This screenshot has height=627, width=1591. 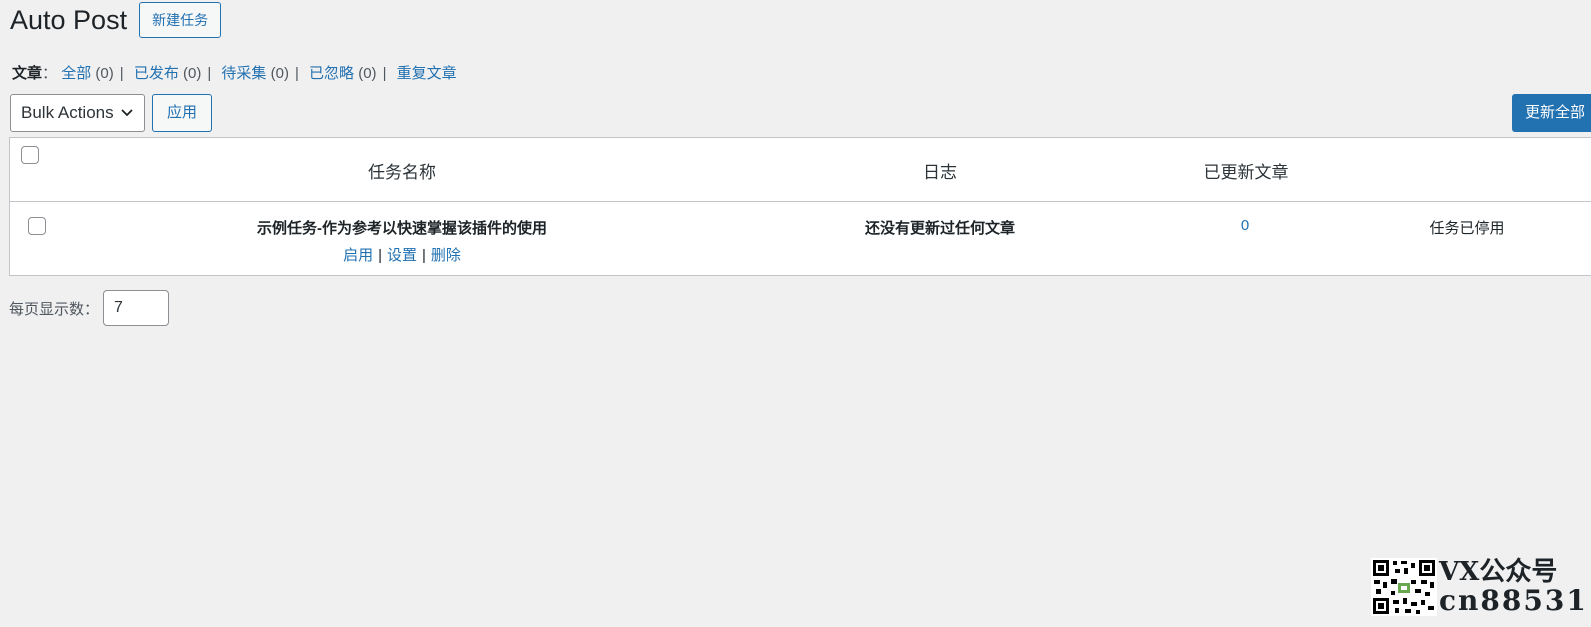 What do you see at coordinates (104, 73) in the screenshot?
I see `filter-all-count: (0)` at bounding box center [104, 73].